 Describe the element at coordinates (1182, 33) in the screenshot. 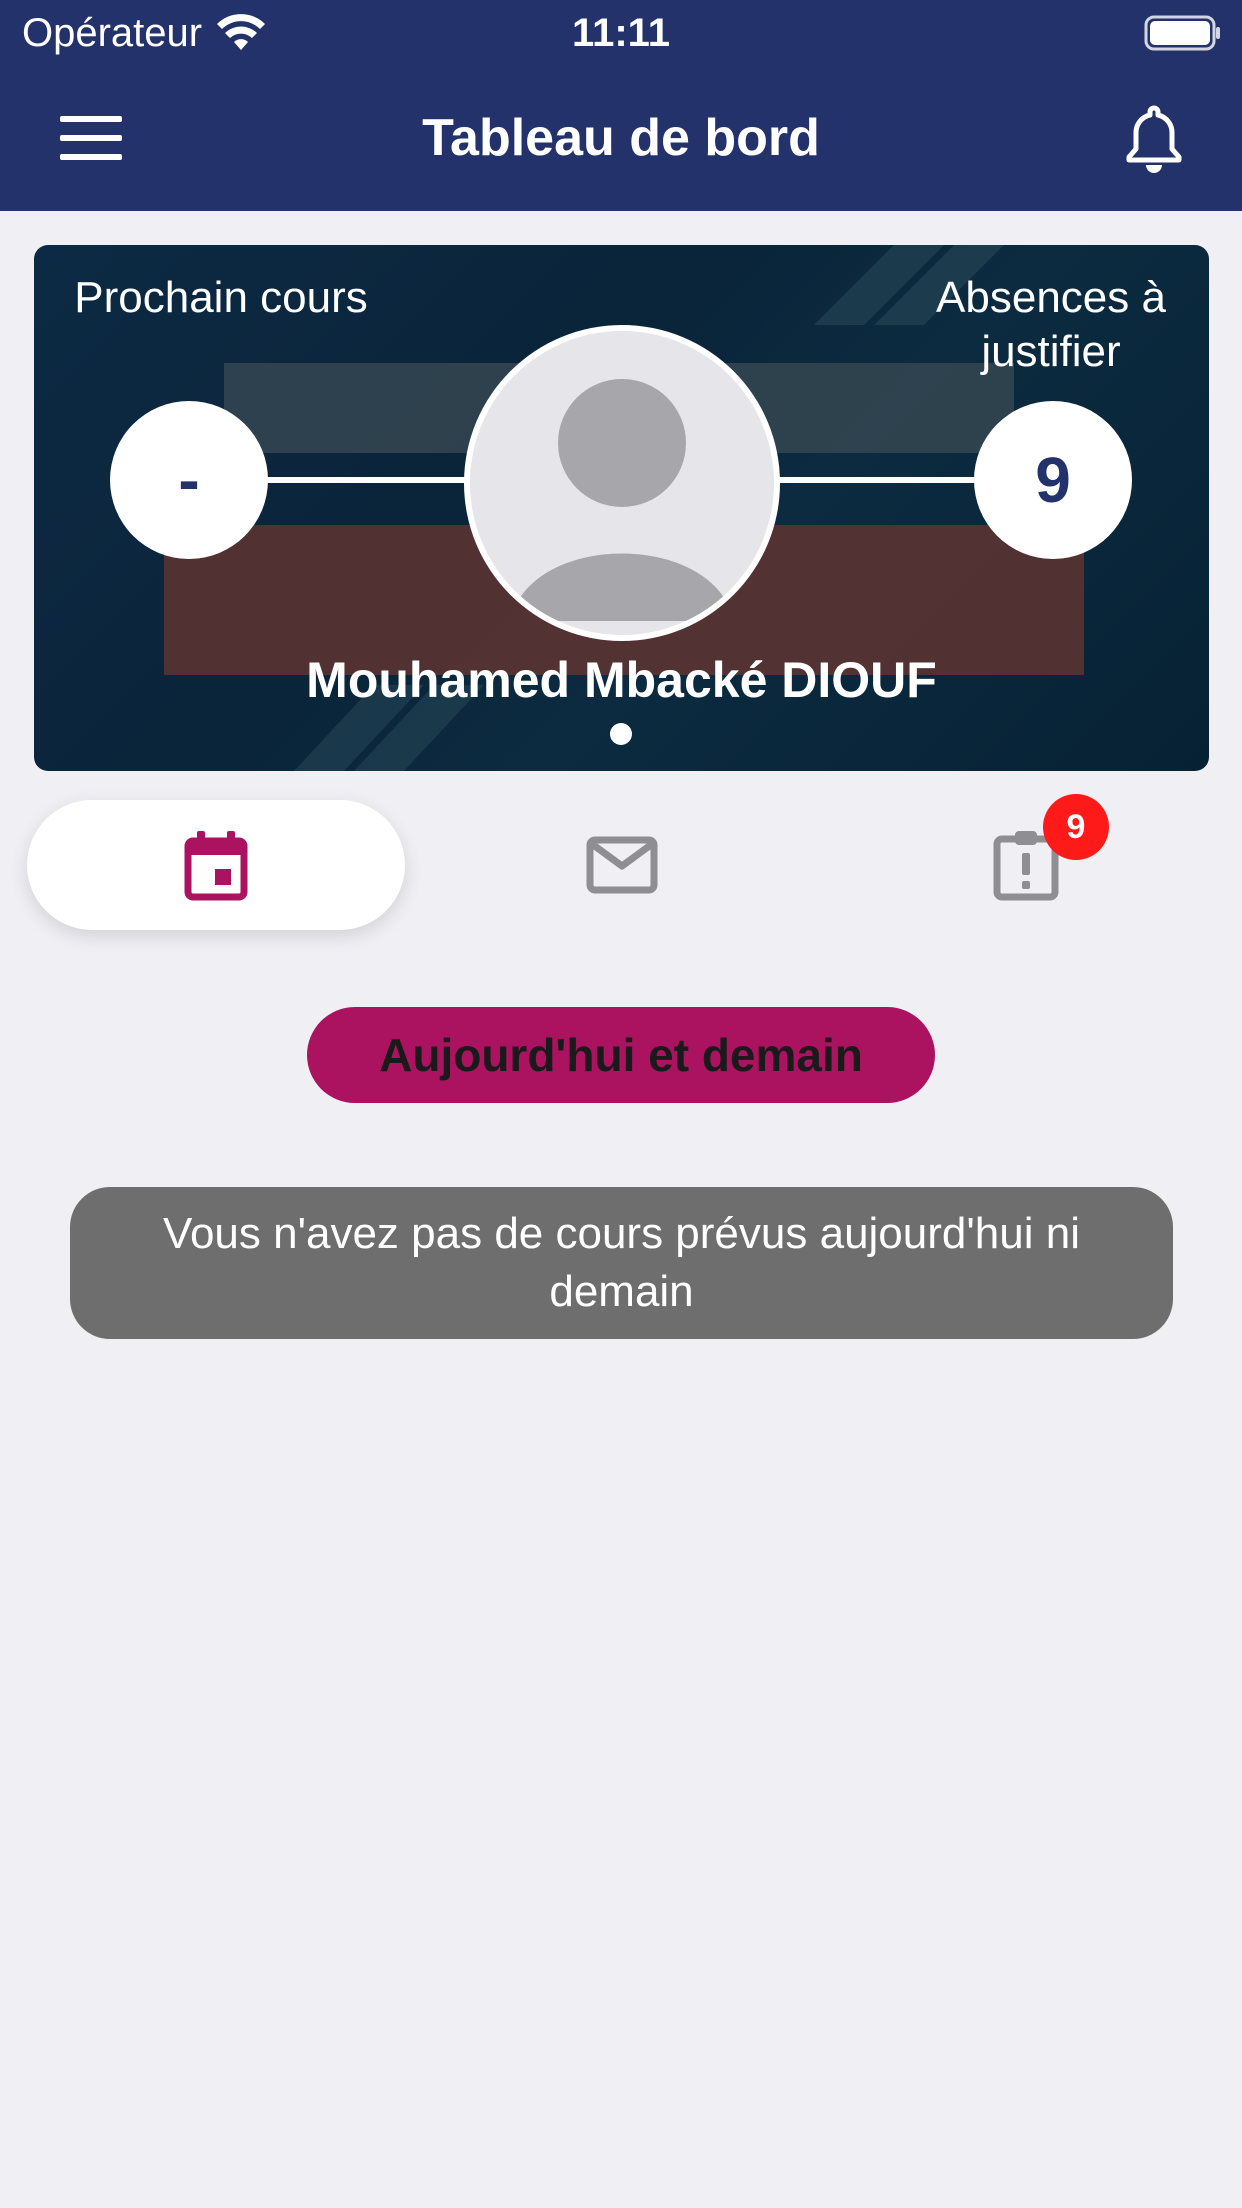

I see `battery-icon` at that location.